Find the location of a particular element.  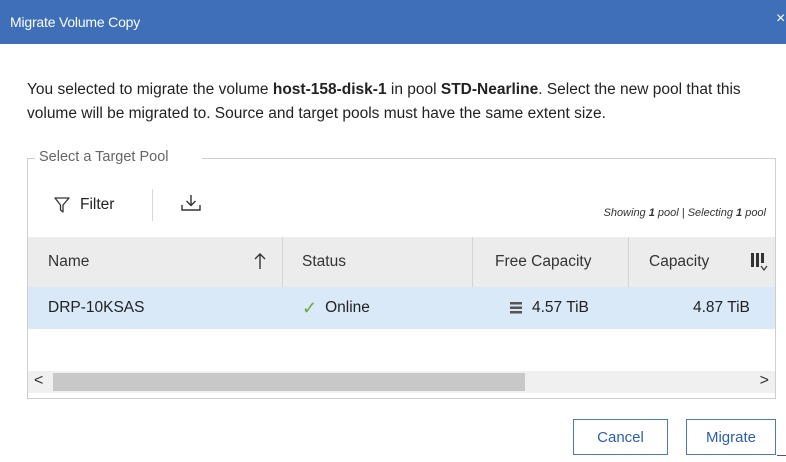

capacity-bar-icon is located at coordinates (516, 308).